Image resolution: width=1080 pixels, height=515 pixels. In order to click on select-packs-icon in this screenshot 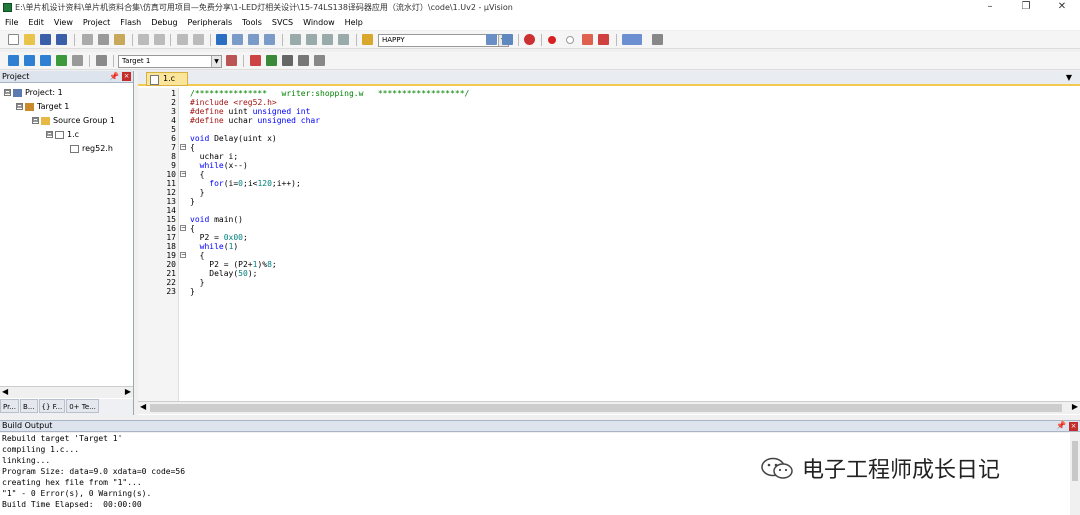, I will do `click(287, 60)`.